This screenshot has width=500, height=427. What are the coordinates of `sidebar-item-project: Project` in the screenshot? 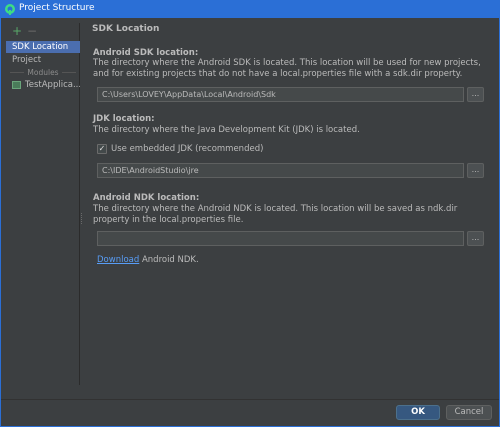 It's located at (43, 60).